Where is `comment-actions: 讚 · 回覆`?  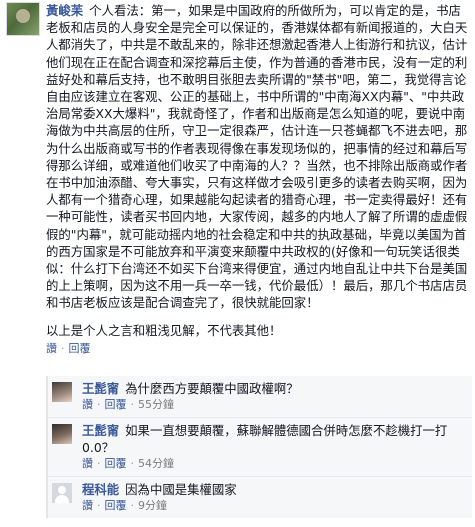 comment-actions: 讚 · 回覆 is located at coordinates (258, 349).